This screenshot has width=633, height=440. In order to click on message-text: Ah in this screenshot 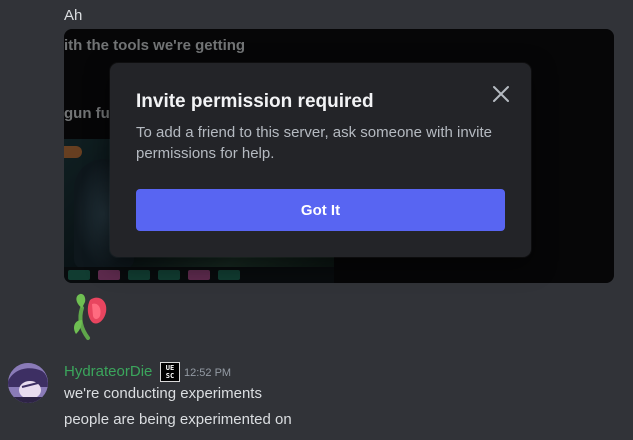, I will do `click(73, 15)`.